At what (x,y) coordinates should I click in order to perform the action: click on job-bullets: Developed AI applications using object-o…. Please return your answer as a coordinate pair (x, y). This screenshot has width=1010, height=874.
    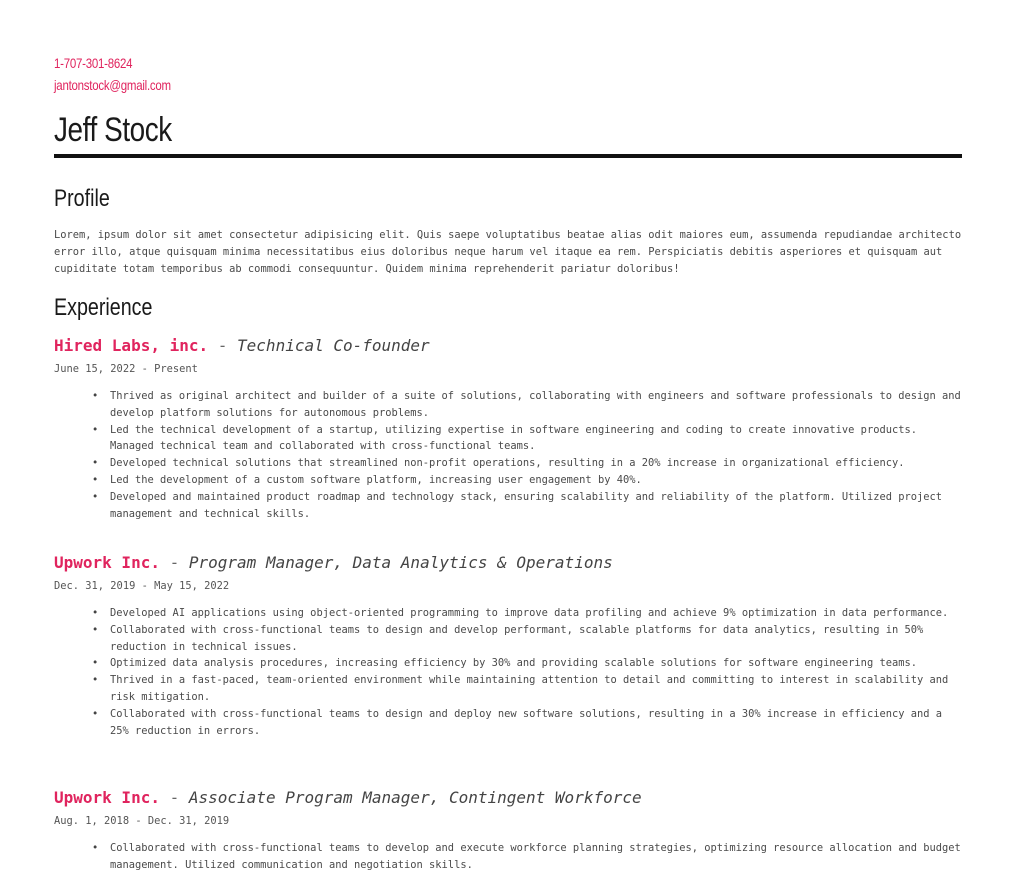
    Looking at the image, I should click on (508, 672).